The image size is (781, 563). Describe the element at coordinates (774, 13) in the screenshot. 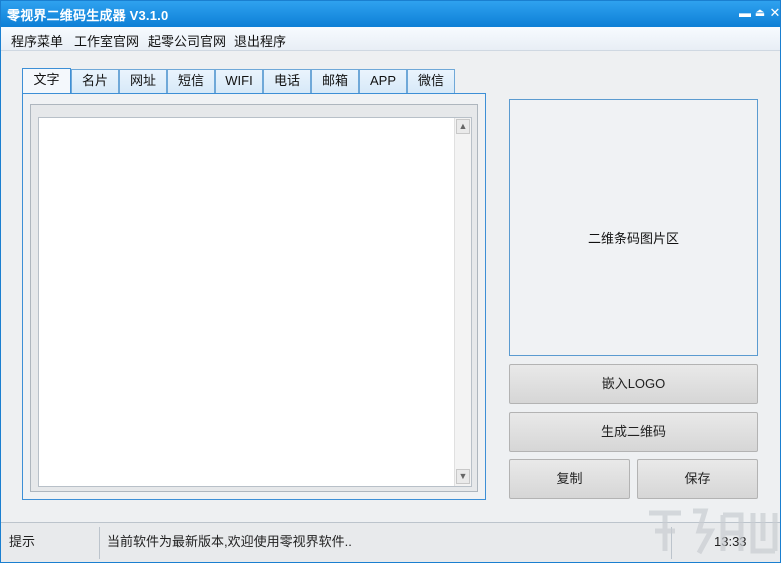

I see `close-icon: ✕` at that location.